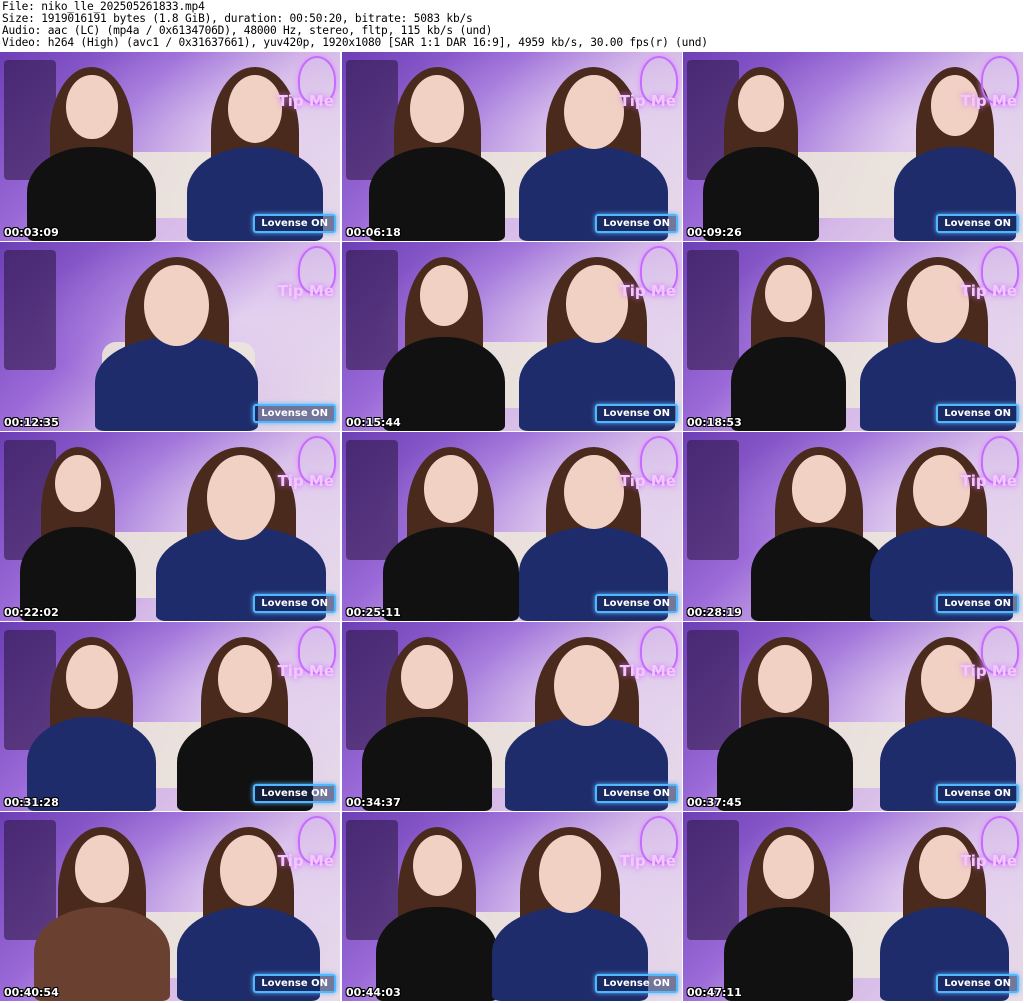 The width and height of the screenshot is (1024, 1003). I want to click on video-thumbnail: Tip Me Lovense ON 00:12:35, so click(170, 336).